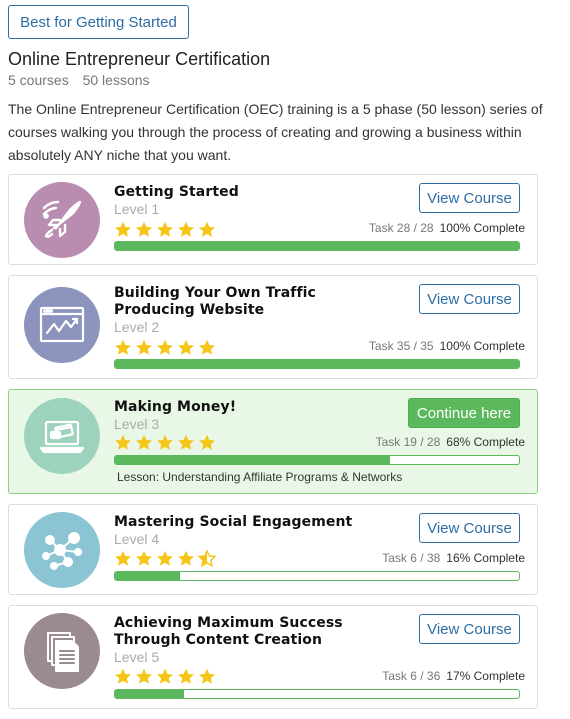  What do you see at coordinates (233, 522) in the screenshot?
I see `course-title: Mastering Social Engagement` at bounding box center [233, 522].